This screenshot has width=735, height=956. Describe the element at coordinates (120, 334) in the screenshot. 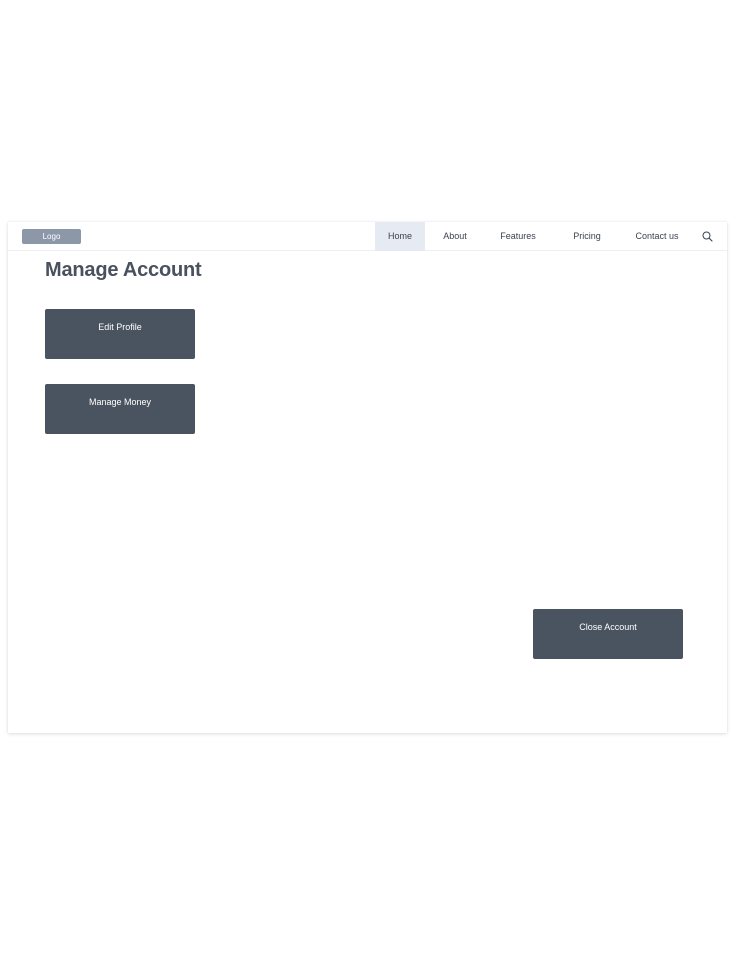

I see `edit-profile-button: Edit Profile` at that location.